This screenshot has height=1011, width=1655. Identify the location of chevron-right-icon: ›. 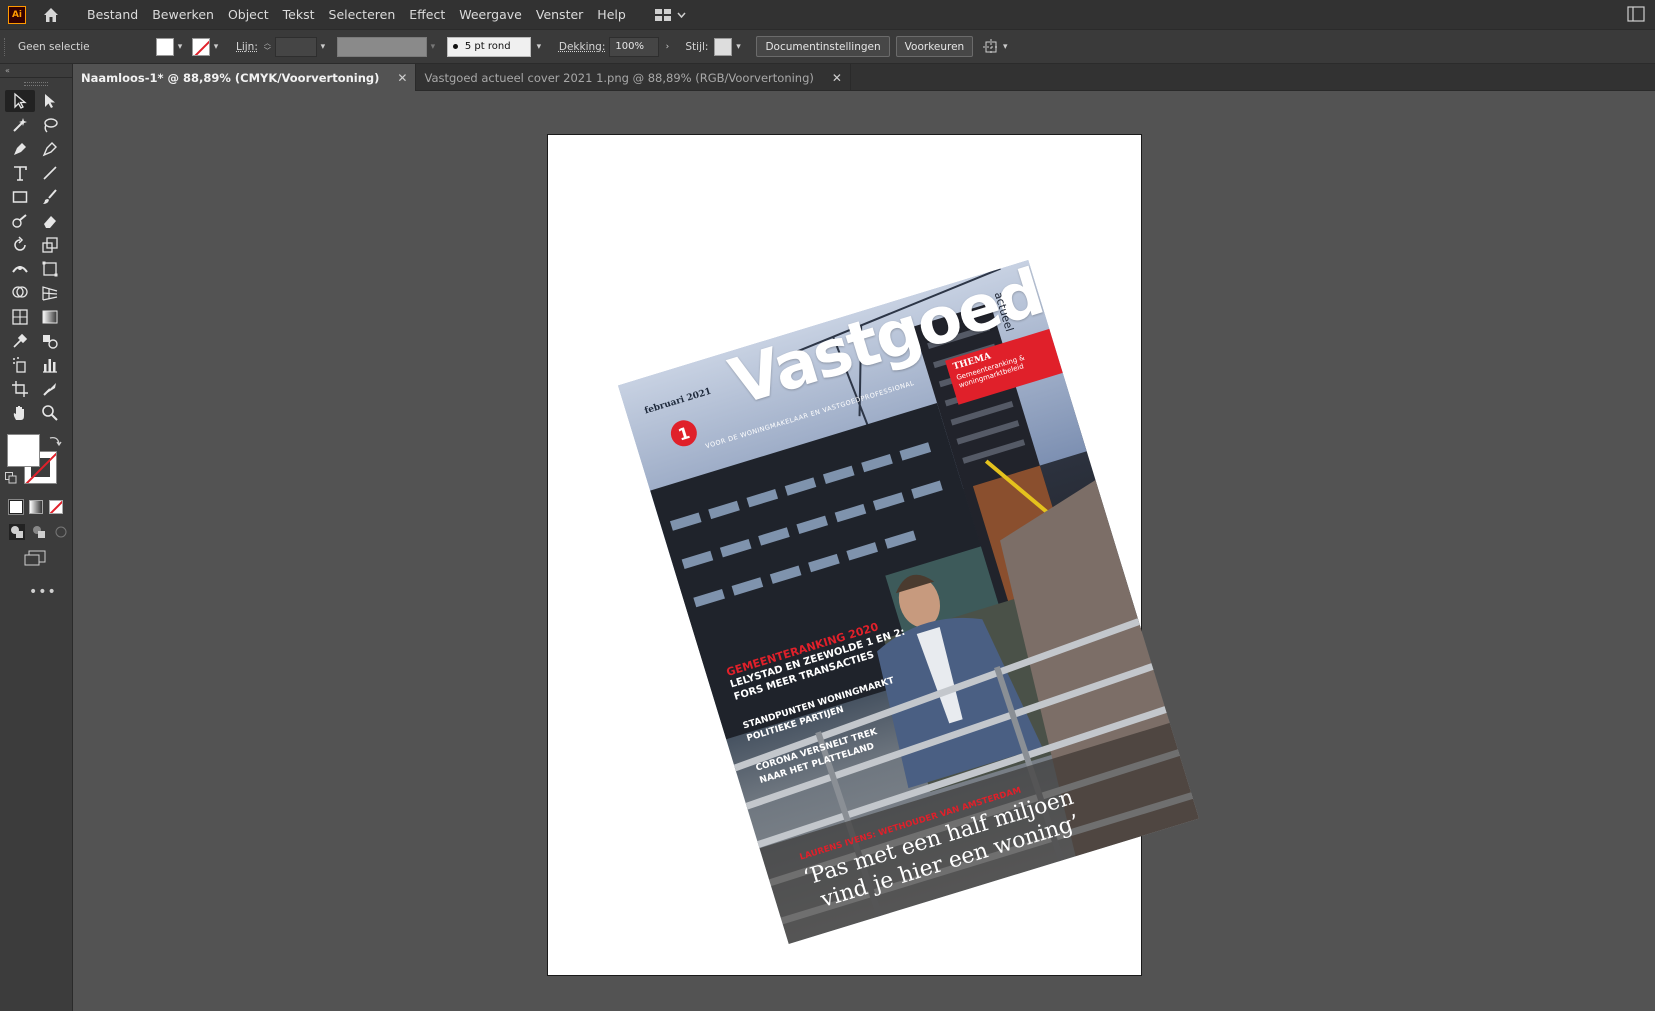
(667, 47).